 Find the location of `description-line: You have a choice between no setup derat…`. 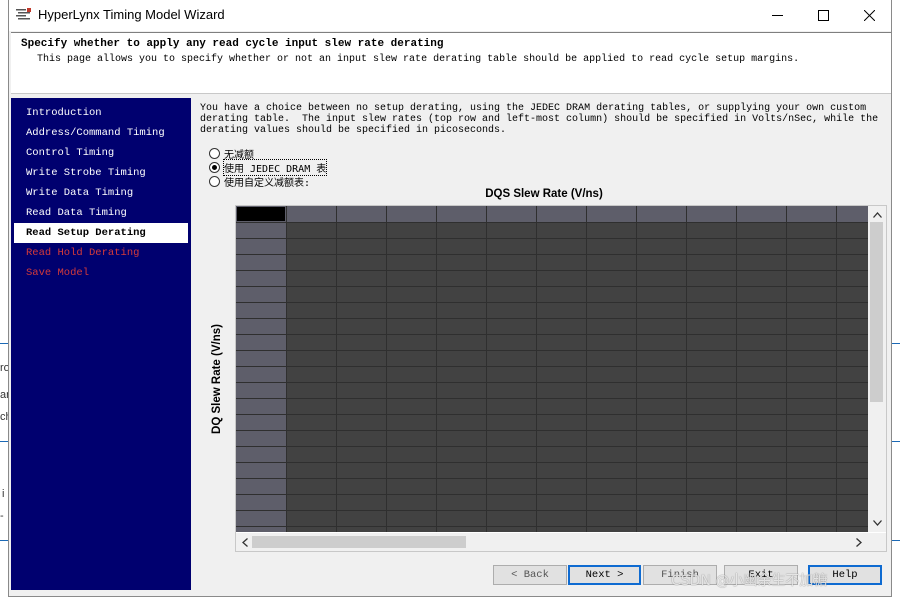

description-line: You have a choice between no setup derat… is located at coordinates (533, 108).